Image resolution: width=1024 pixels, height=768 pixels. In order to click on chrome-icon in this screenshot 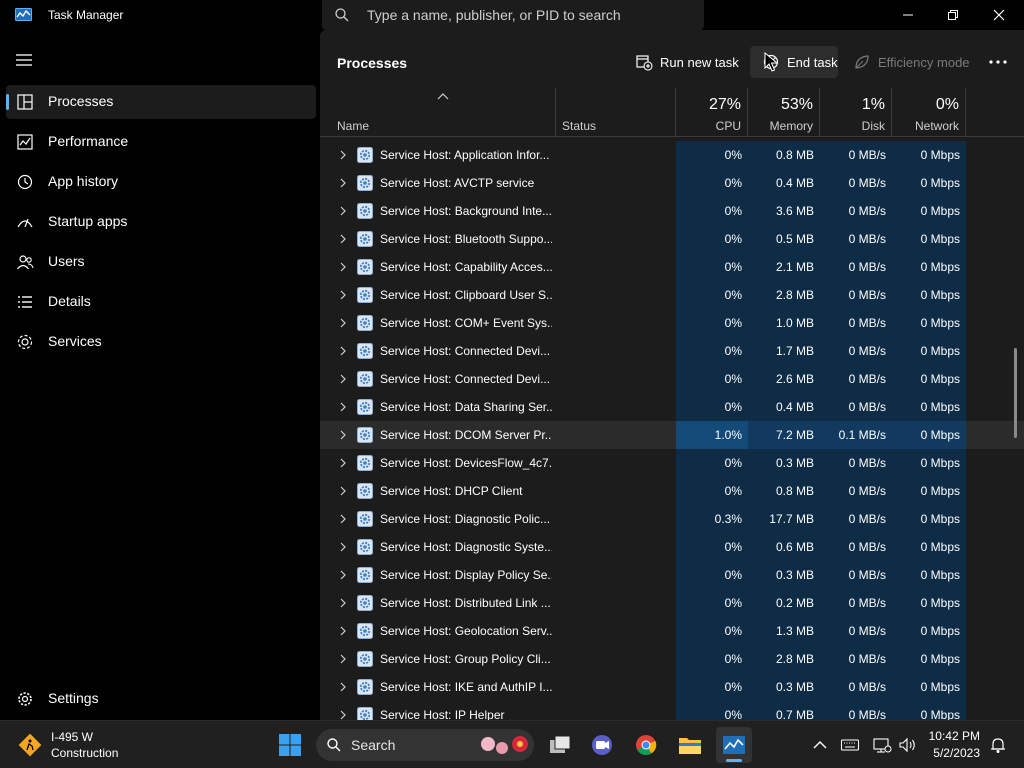, I will do `click(646, 745)`.